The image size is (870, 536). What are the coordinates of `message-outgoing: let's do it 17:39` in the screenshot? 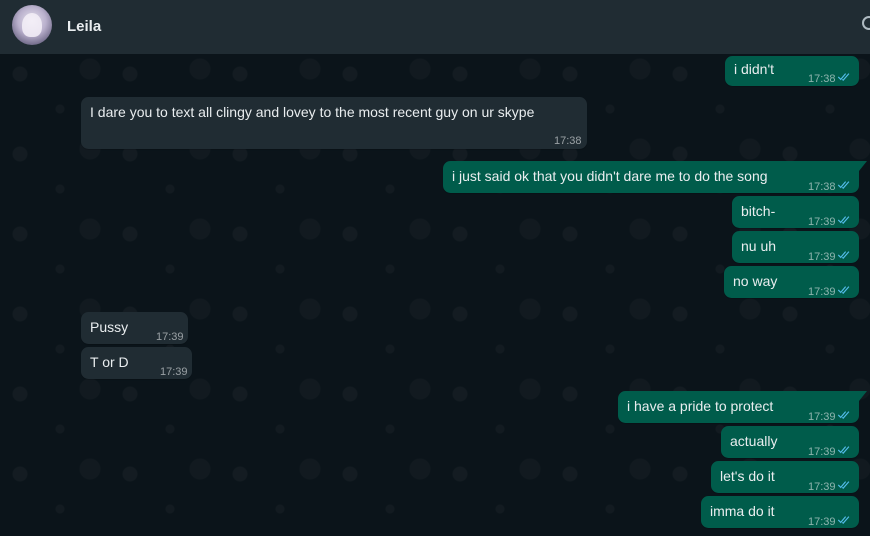 It's located at (785, 477).